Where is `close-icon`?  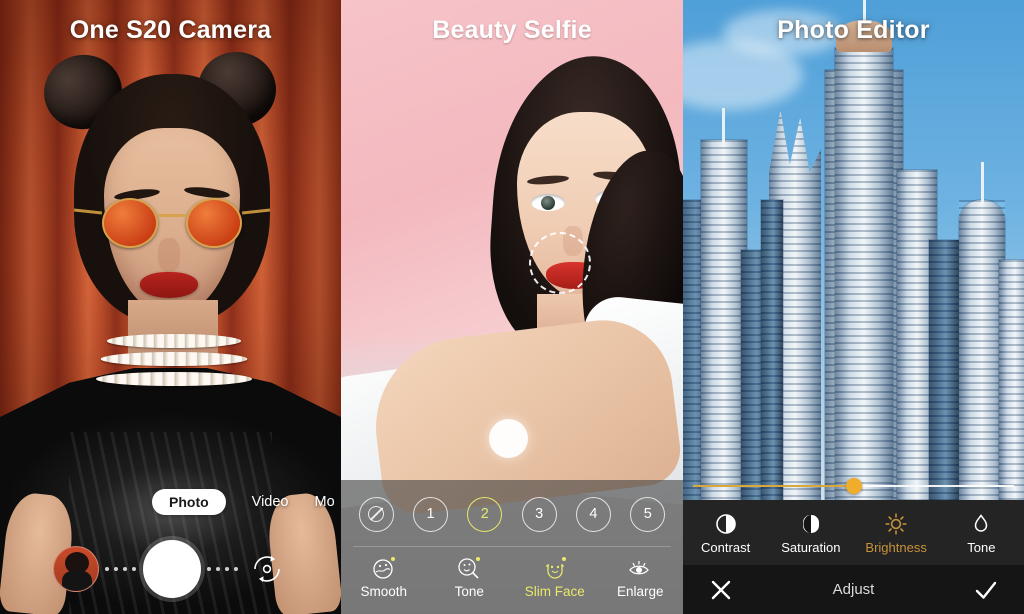 close-icon is located at coordinates (721, 590).